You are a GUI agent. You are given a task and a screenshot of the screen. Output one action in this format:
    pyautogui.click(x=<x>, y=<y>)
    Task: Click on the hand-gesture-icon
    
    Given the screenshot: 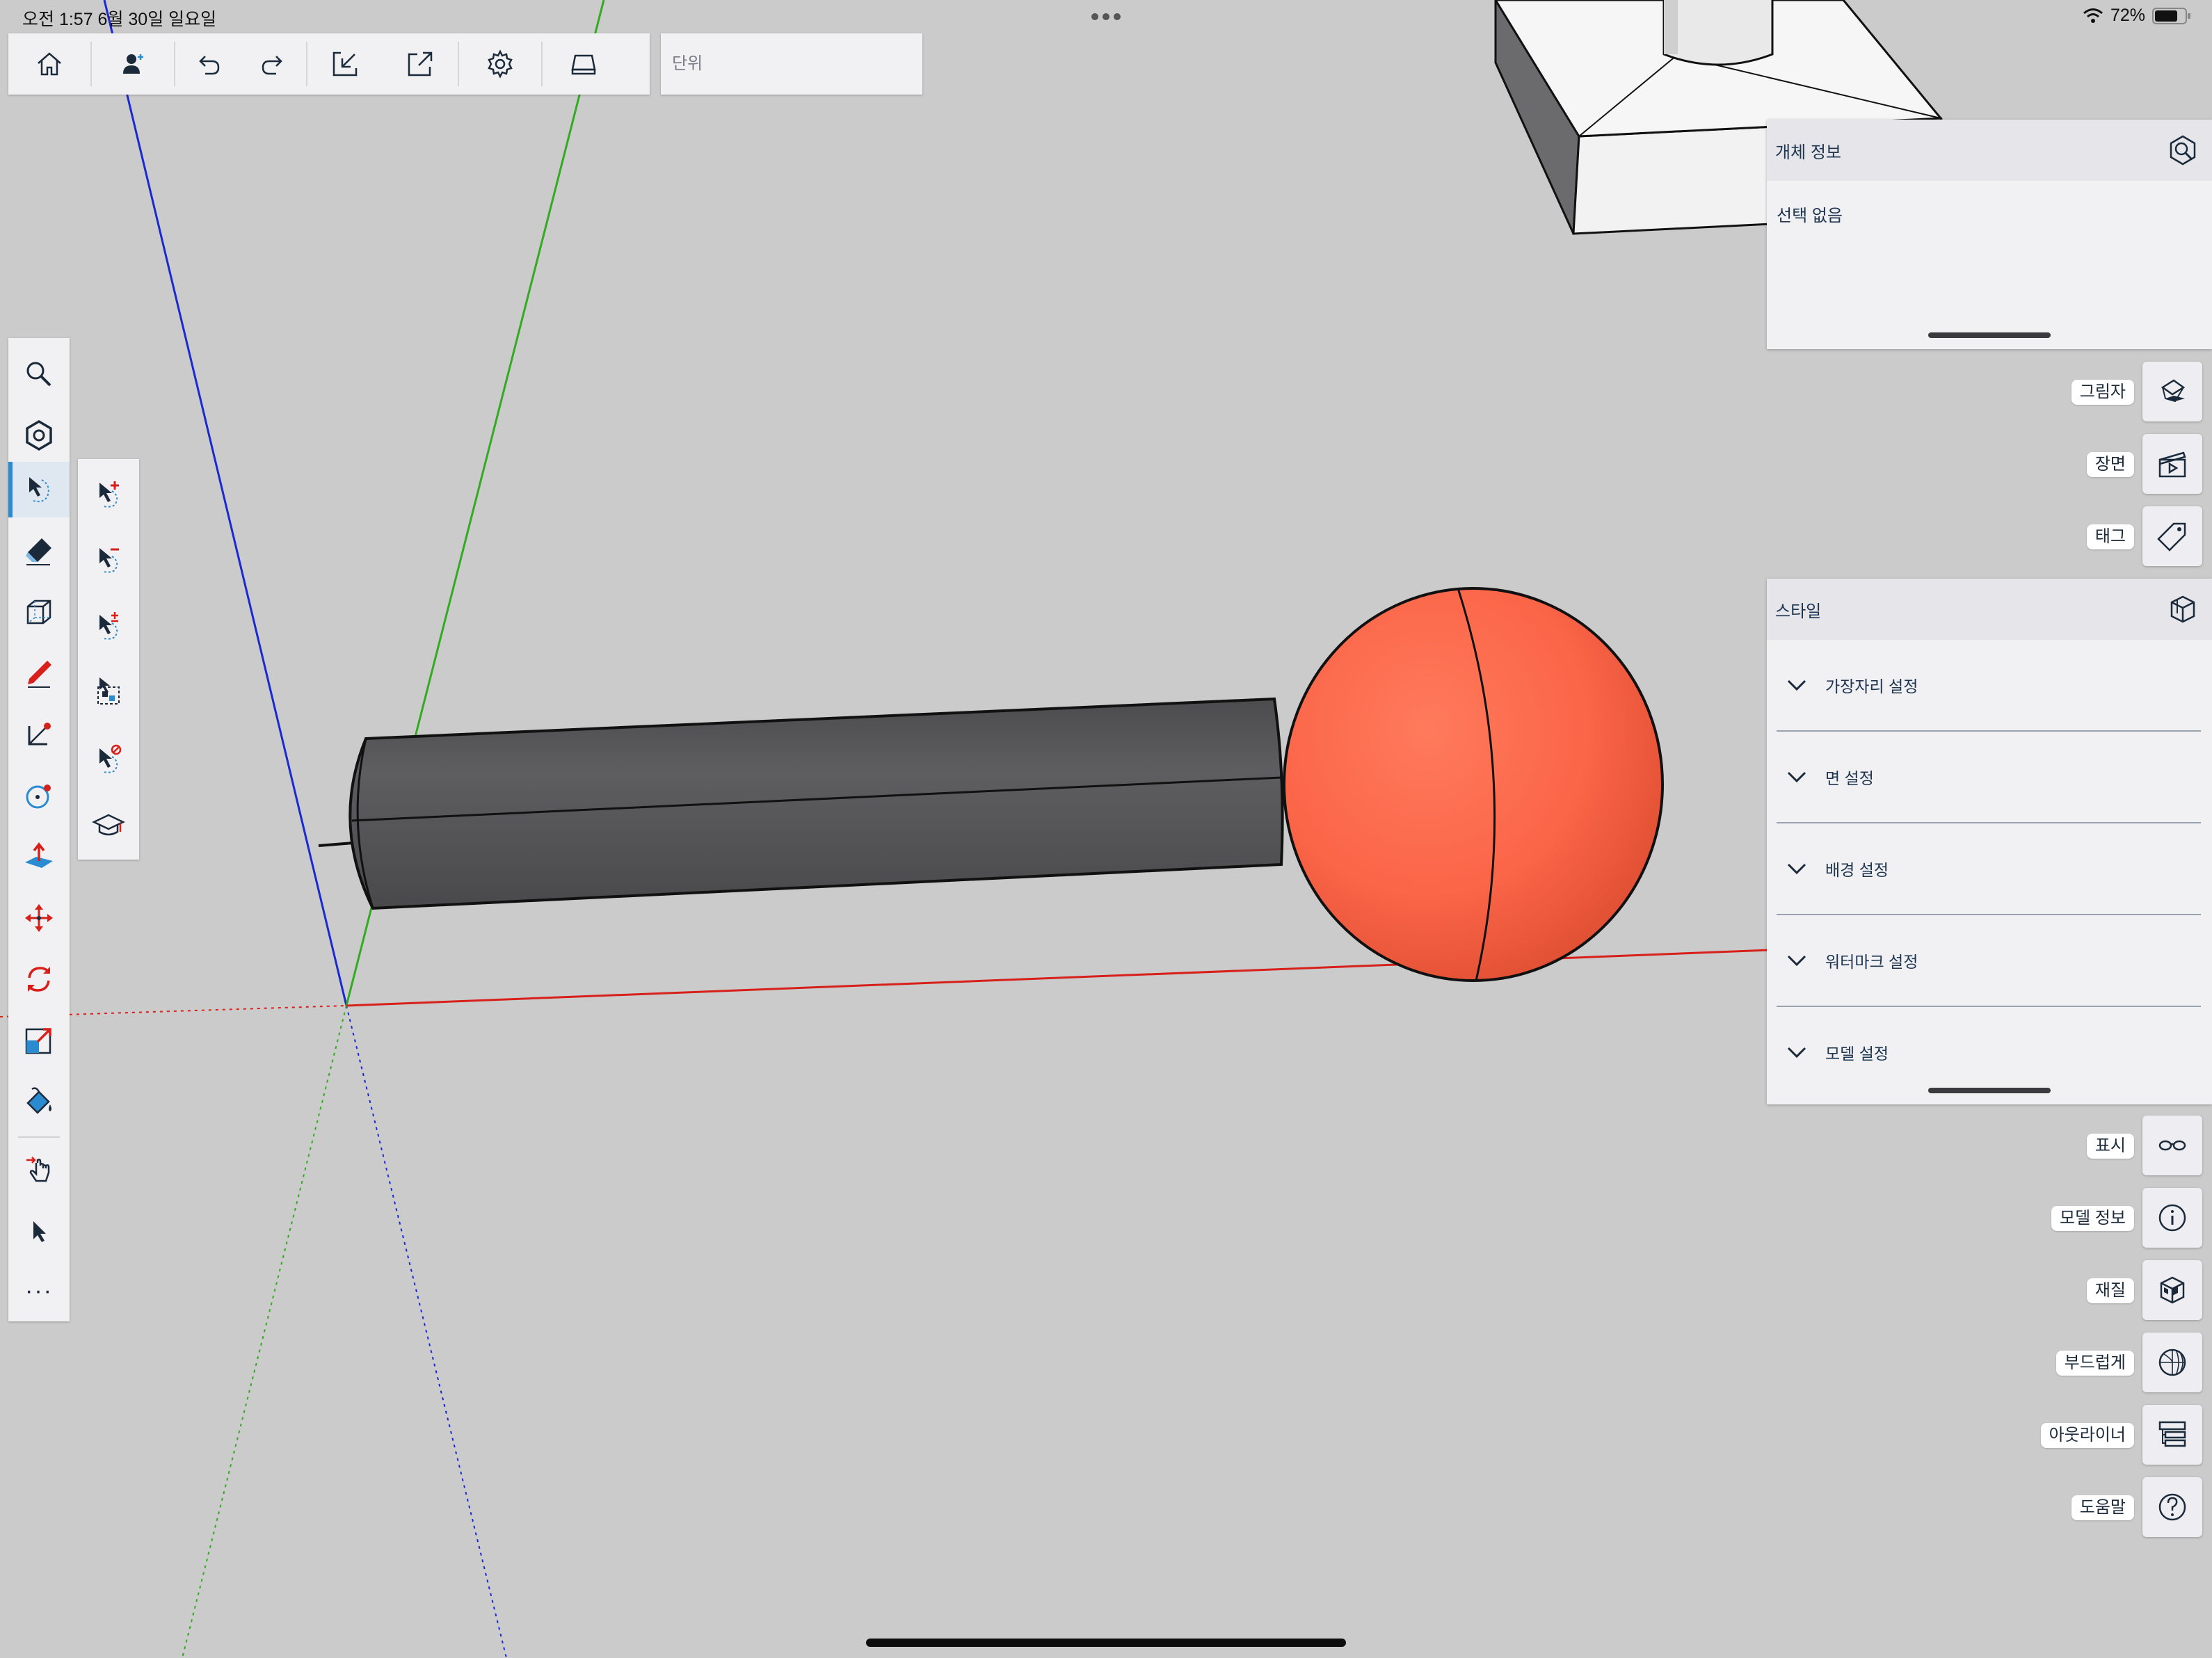 What is the action you would take?
    pyautogui.click(x=38, y=1169)
    